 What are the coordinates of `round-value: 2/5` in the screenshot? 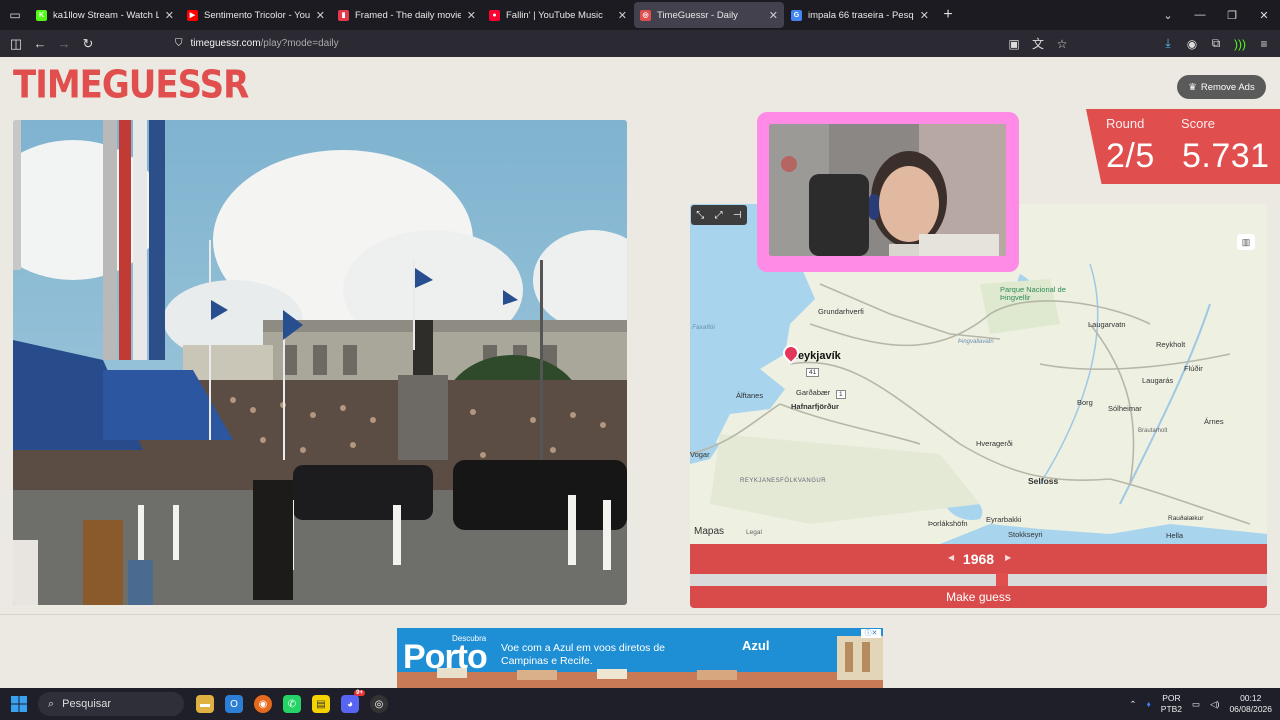 It's located at (1130, 156).